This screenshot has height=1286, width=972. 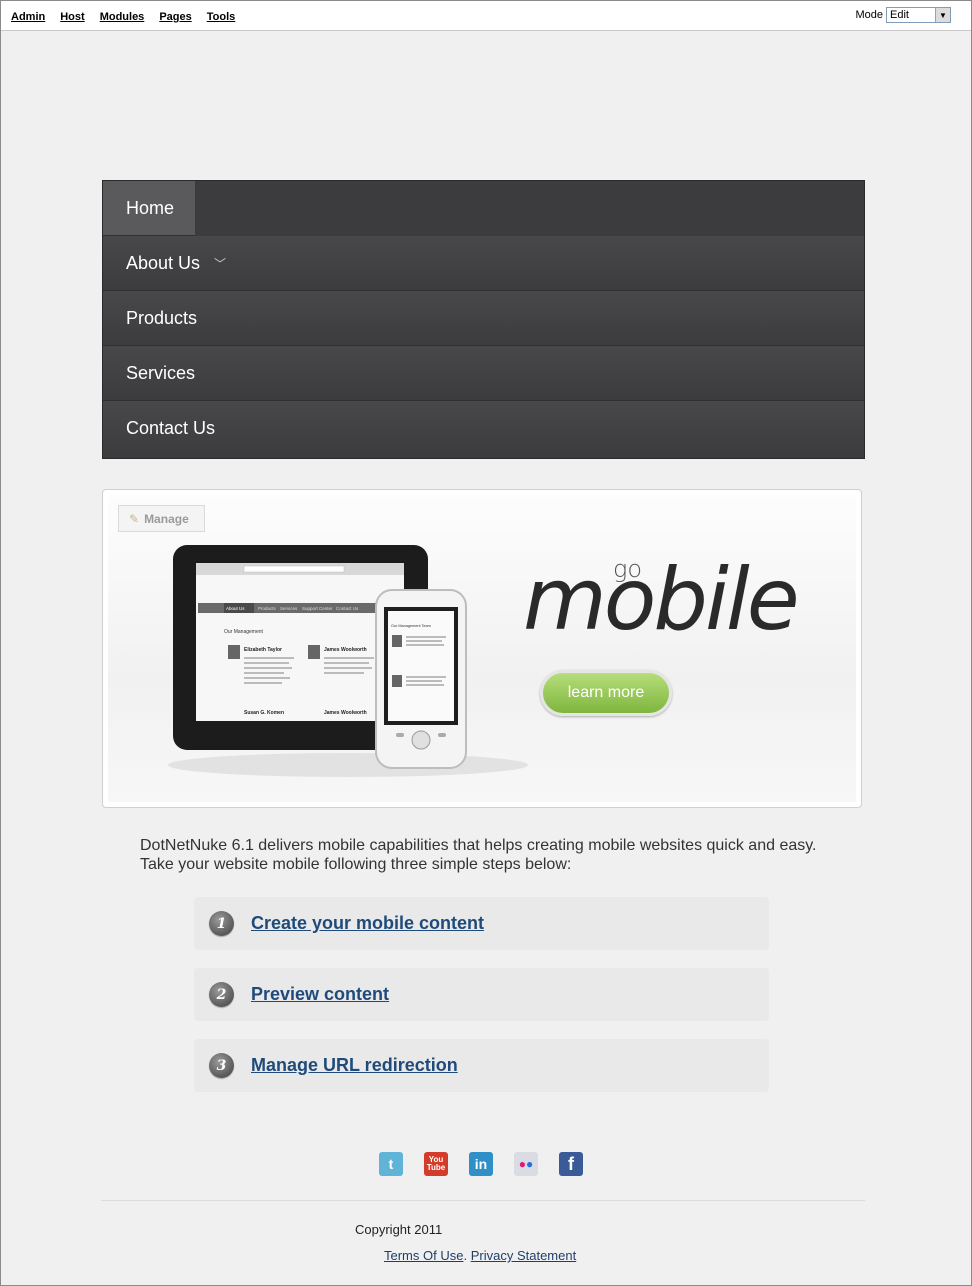 I want to click on tablet-person-name: Elizabeth Taylor, so click(x=263, y=650).